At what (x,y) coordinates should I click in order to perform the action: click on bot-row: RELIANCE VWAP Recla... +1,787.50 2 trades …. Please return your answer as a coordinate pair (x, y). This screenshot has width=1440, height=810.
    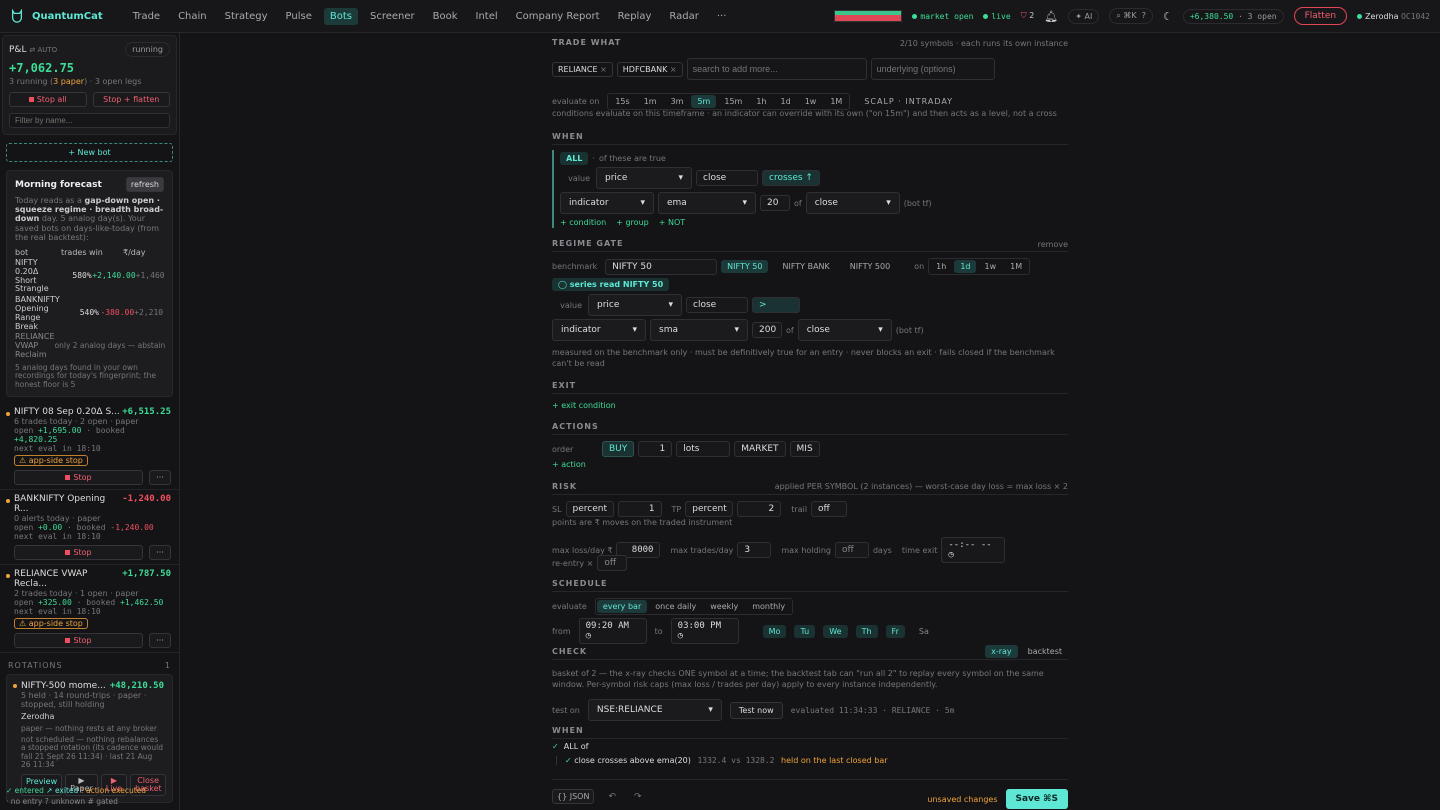
    Looking at the image, I should click on (89, 609).